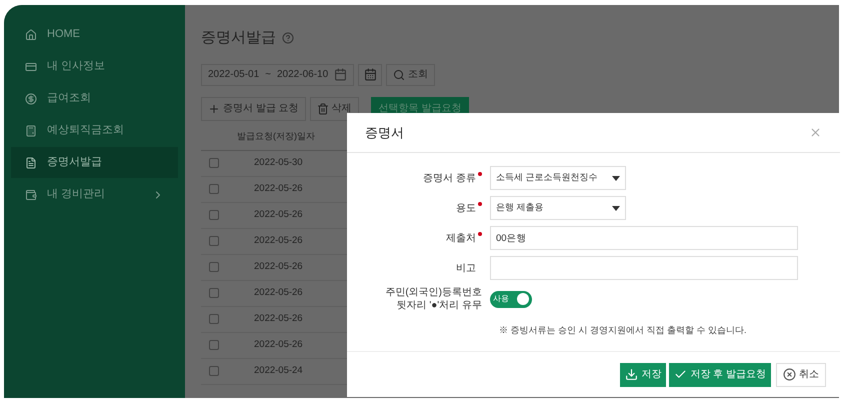  What do you see at coordinates (449, 179) in the screenshot?
I see `field-label: 증명서 종류` at bounding box center [449, 179].